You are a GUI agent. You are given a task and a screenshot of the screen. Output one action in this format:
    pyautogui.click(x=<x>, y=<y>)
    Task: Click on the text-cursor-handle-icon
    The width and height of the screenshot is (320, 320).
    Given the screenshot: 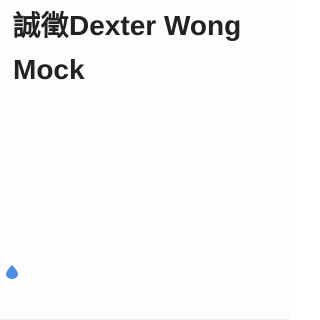 What is the action you would take?
    pyautogui.click(x=12, y=272)
    